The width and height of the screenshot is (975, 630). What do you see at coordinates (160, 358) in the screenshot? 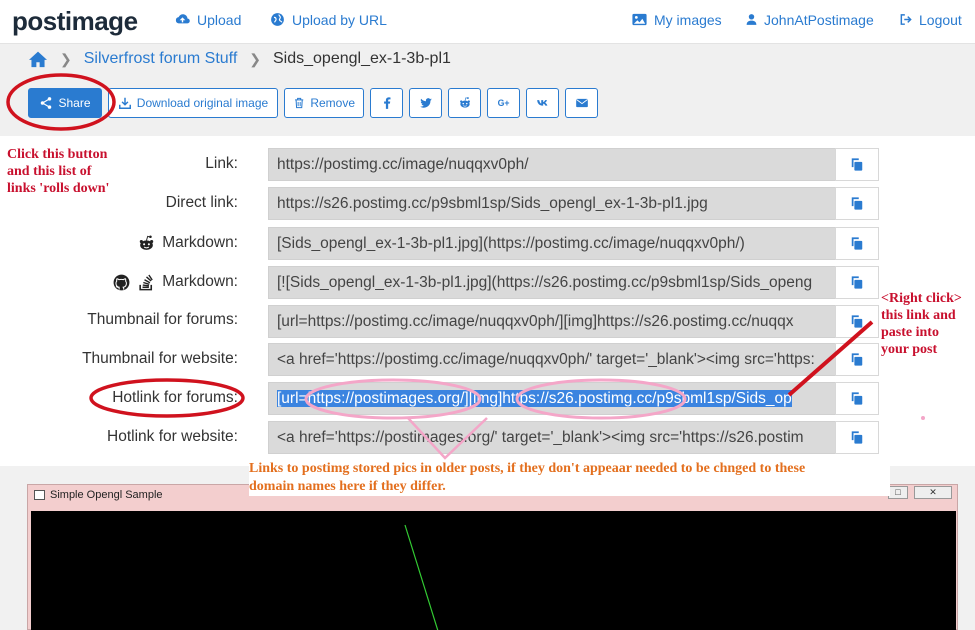
I see `thumbnail-website-label: Thumbnail for website:` at bounding box center [160, 358].